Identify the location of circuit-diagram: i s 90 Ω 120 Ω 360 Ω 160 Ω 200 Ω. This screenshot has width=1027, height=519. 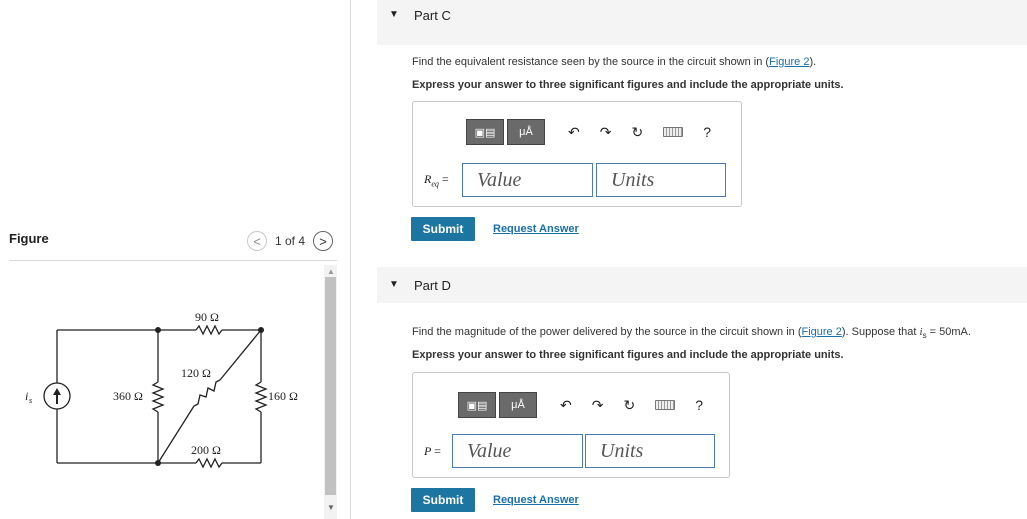
(161, 389).